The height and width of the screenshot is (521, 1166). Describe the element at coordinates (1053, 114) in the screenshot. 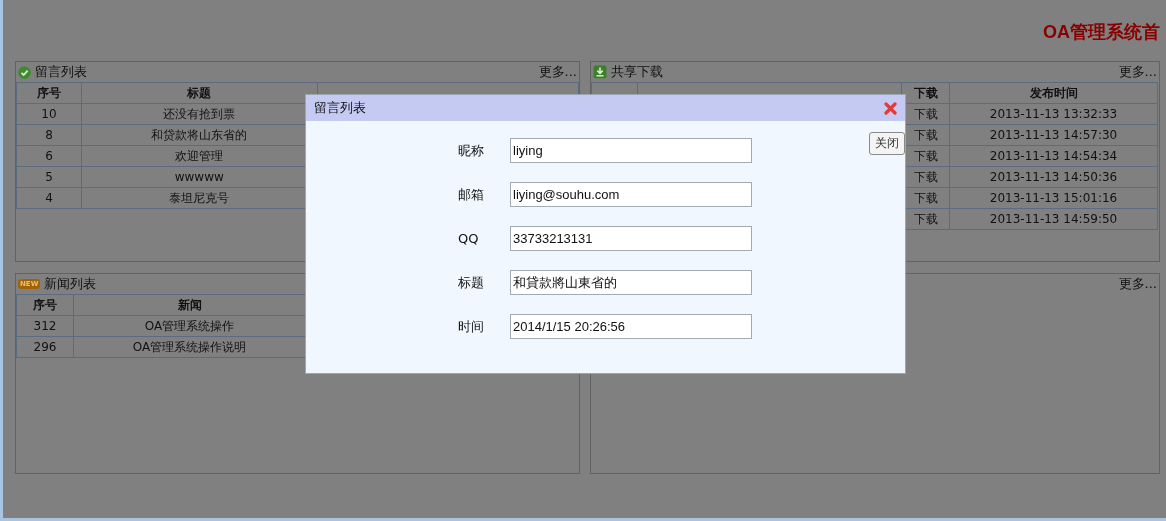

I see `table-cell: 2013-11-13 13:32:33` at that location.